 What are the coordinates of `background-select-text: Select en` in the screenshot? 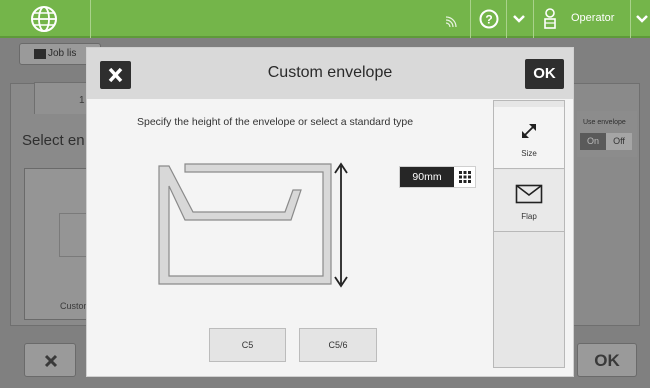 It's located at (53, 140).